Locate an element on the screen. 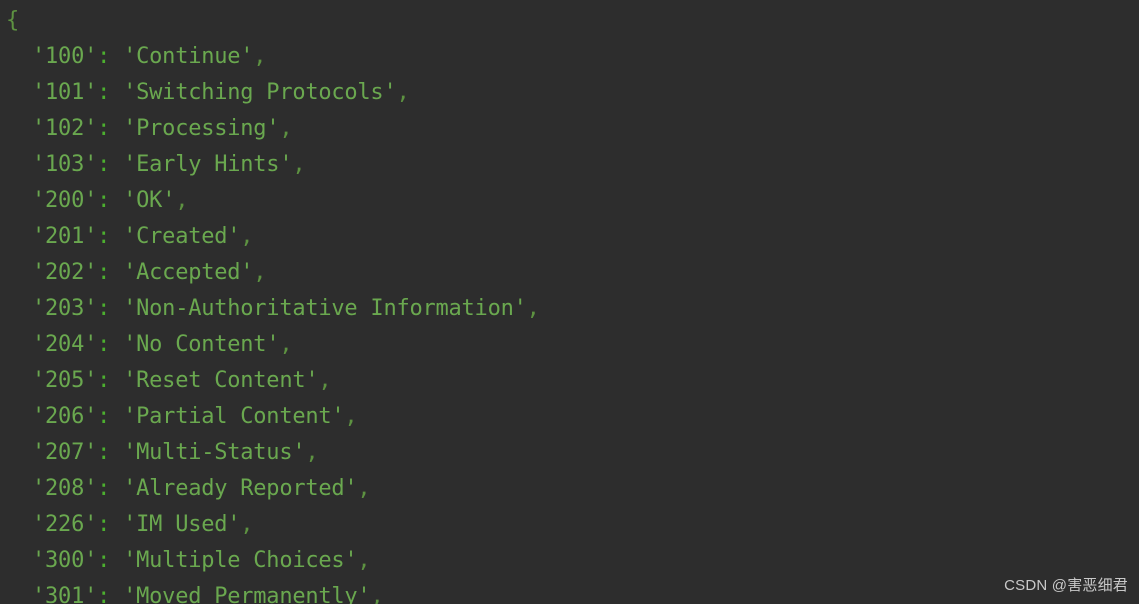 This screenshot has width=1139, height=604. status-code-key: '101' is located at coordinates (65, 92).